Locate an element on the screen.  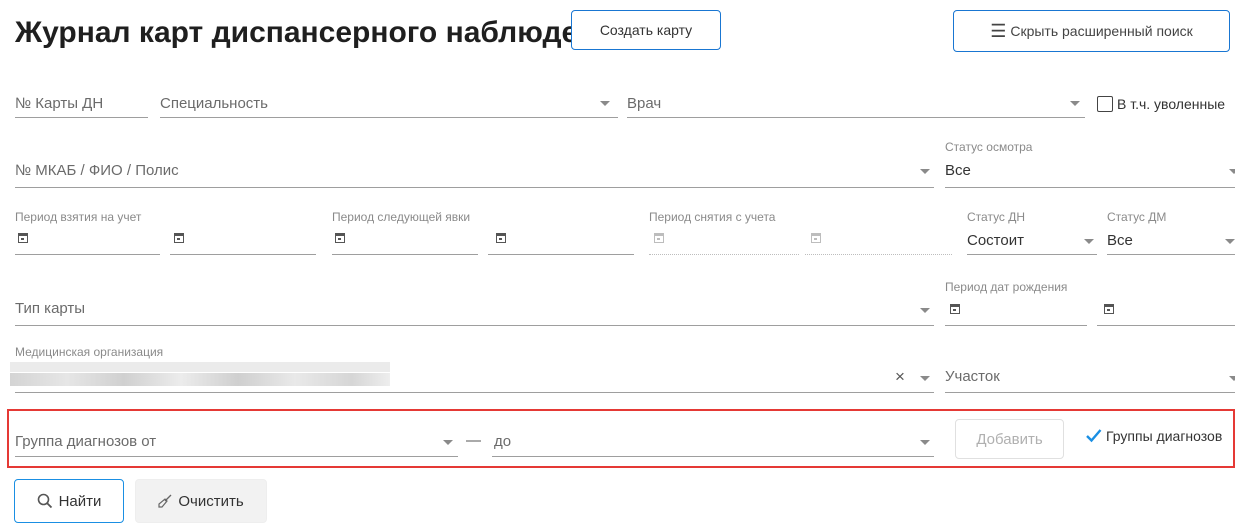
district-chevron-down-icon is located at coordinates (1232, 378).